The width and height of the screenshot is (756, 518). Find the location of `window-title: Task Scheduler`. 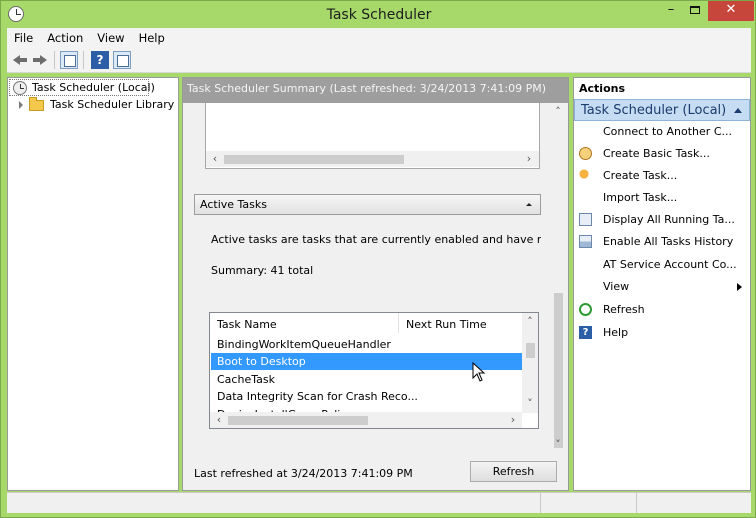

window-title: Task Scheduler is located at coordinates (379, 15).